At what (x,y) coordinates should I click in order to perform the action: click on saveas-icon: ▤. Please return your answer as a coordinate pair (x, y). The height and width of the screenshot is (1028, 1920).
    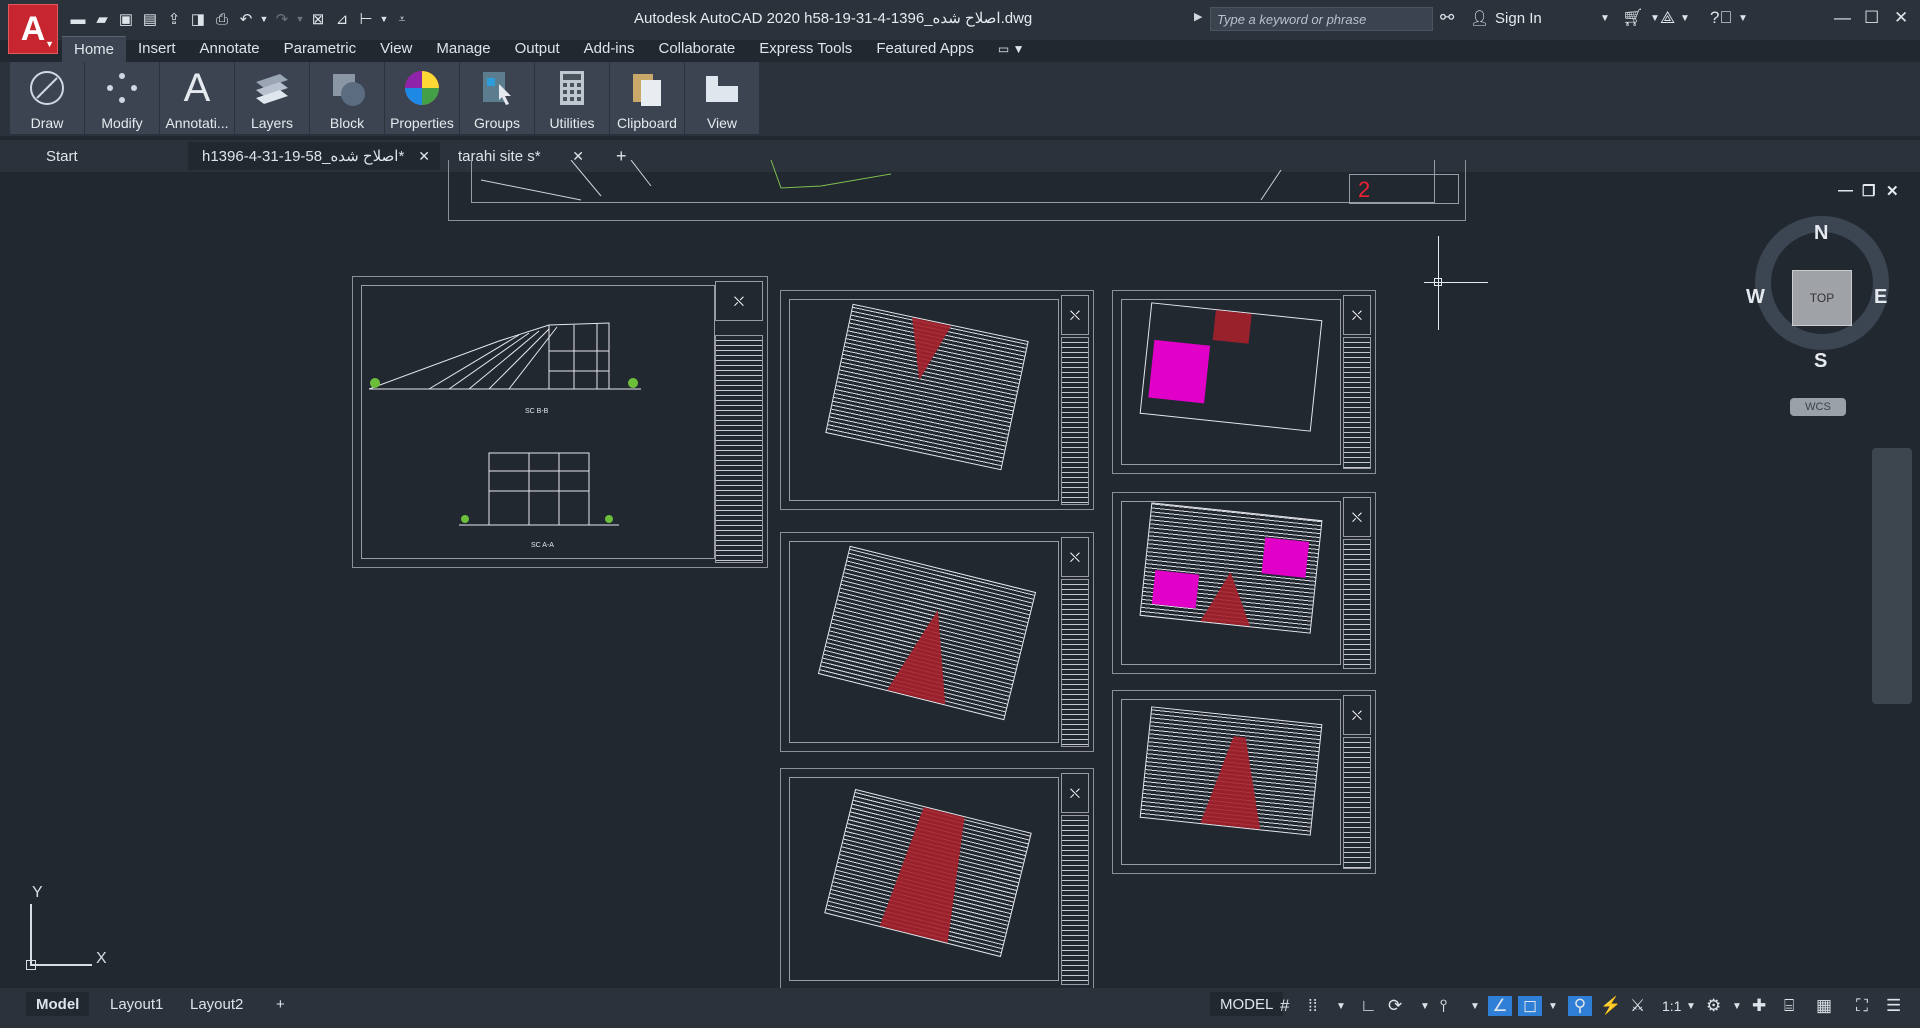
    Looking at the image, I should click on (150, 19).